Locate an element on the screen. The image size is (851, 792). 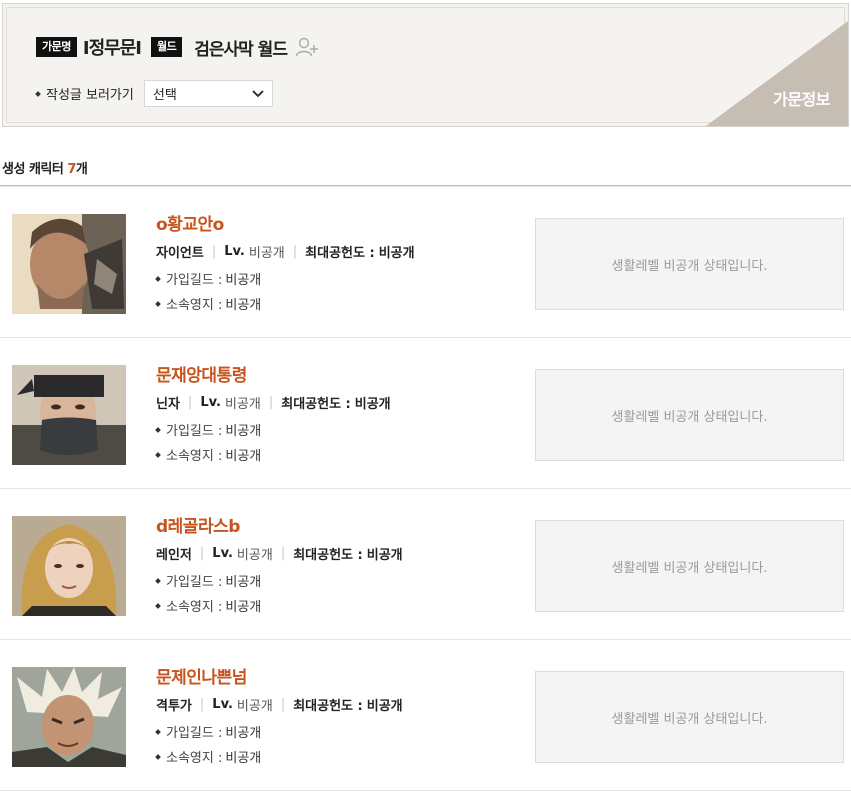
character-count-prefix: 생성 캐릭터 is located at coordinates (35, 169).